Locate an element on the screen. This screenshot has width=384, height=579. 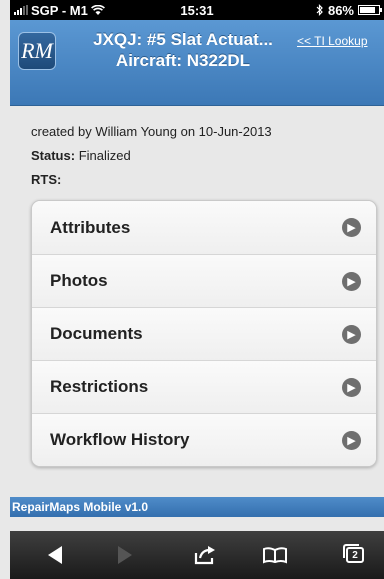
menu-item-documents: Documents ▶ is located at coordinates (204, 333).